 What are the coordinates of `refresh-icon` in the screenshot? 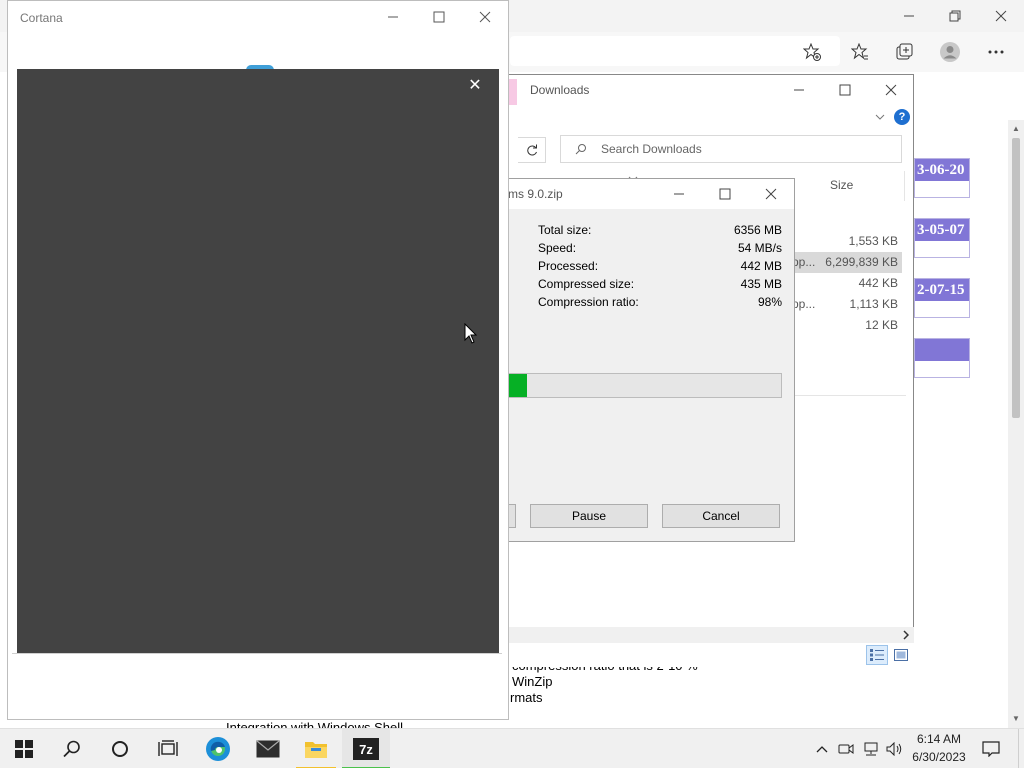 It's located at (531, 150).